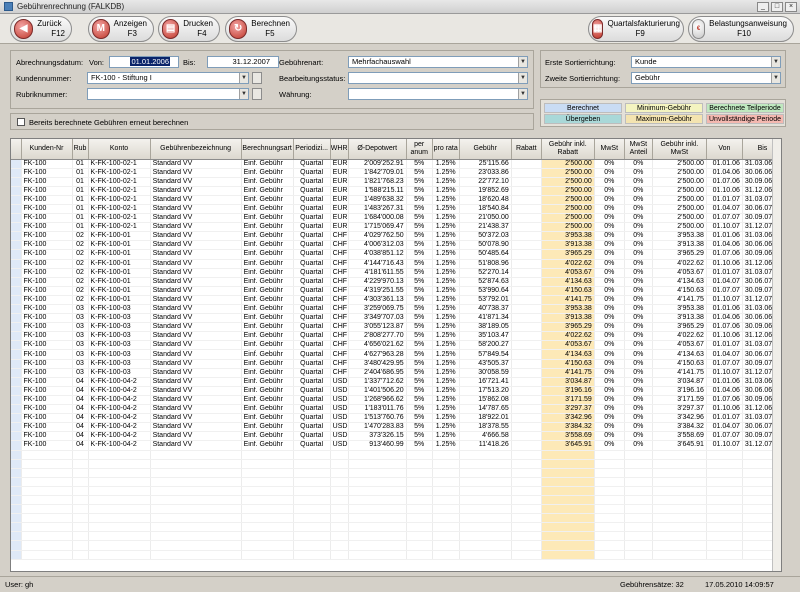  I want to click on maximize-button: □, so click(777, 6).